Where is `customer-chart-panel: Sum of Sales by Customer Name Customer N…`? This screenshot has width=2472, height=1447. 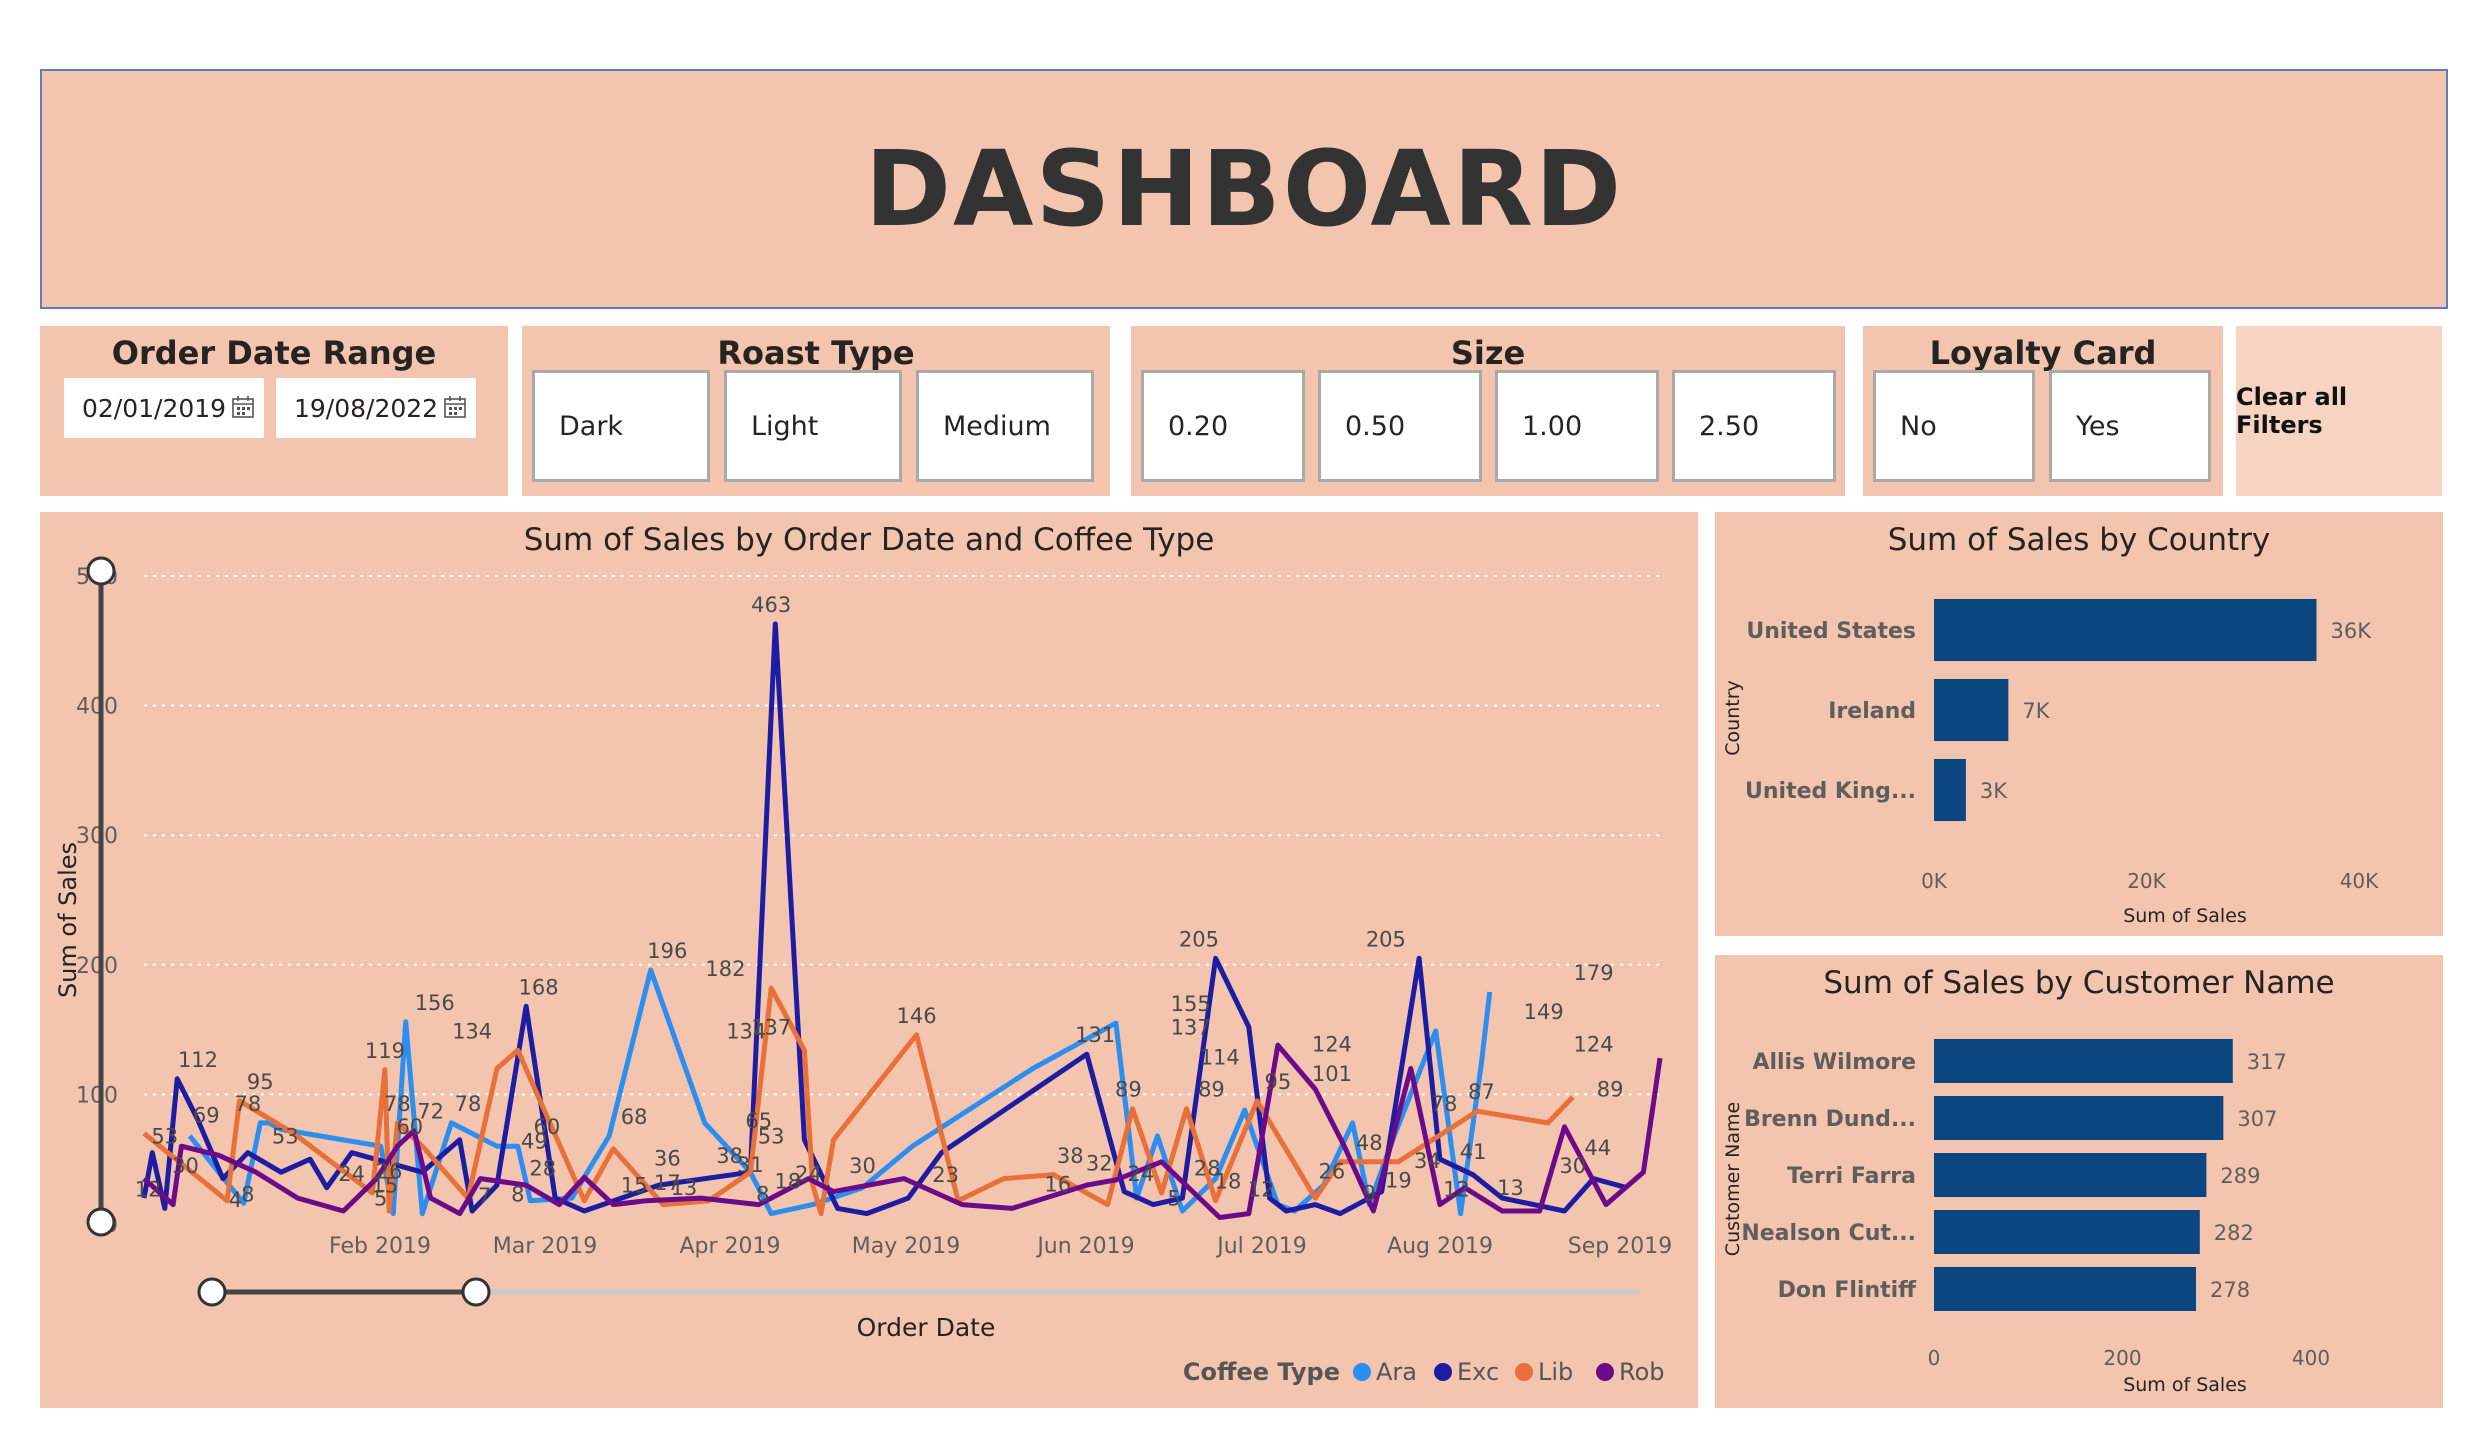
customer-chart-panel: Sum of Sales by Customer Name Customer N… is located at coordinates (2079, 1181).